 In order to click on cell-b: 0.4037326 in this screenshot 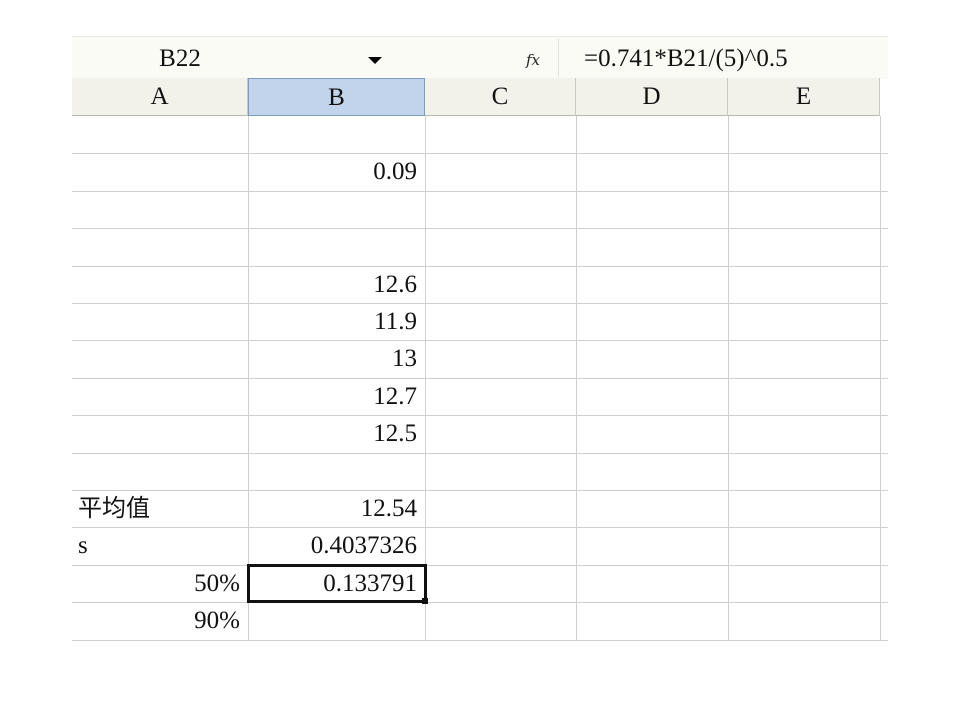, I will do `click(336, 545)`.